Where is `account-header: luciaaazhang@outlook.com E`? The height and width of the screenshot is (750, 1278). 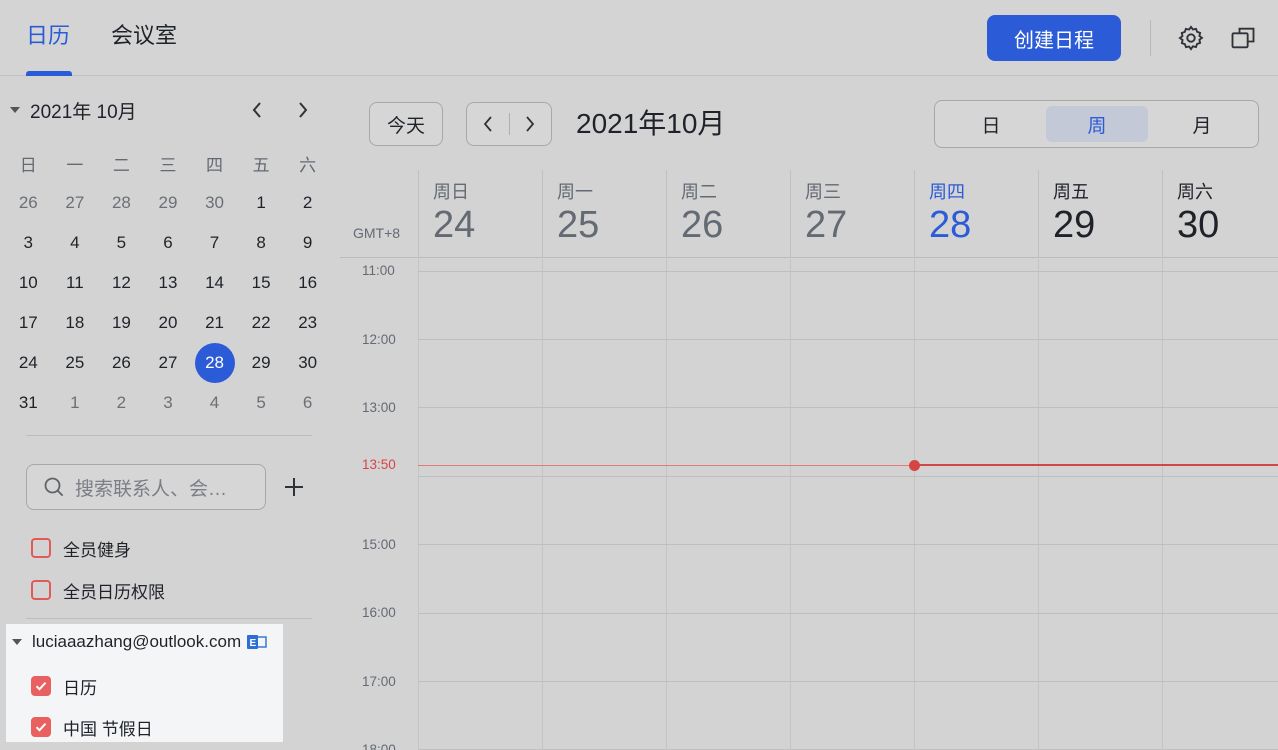 account-header: luciaaazhang@outlook.com E is located at coordinates (139, 642).